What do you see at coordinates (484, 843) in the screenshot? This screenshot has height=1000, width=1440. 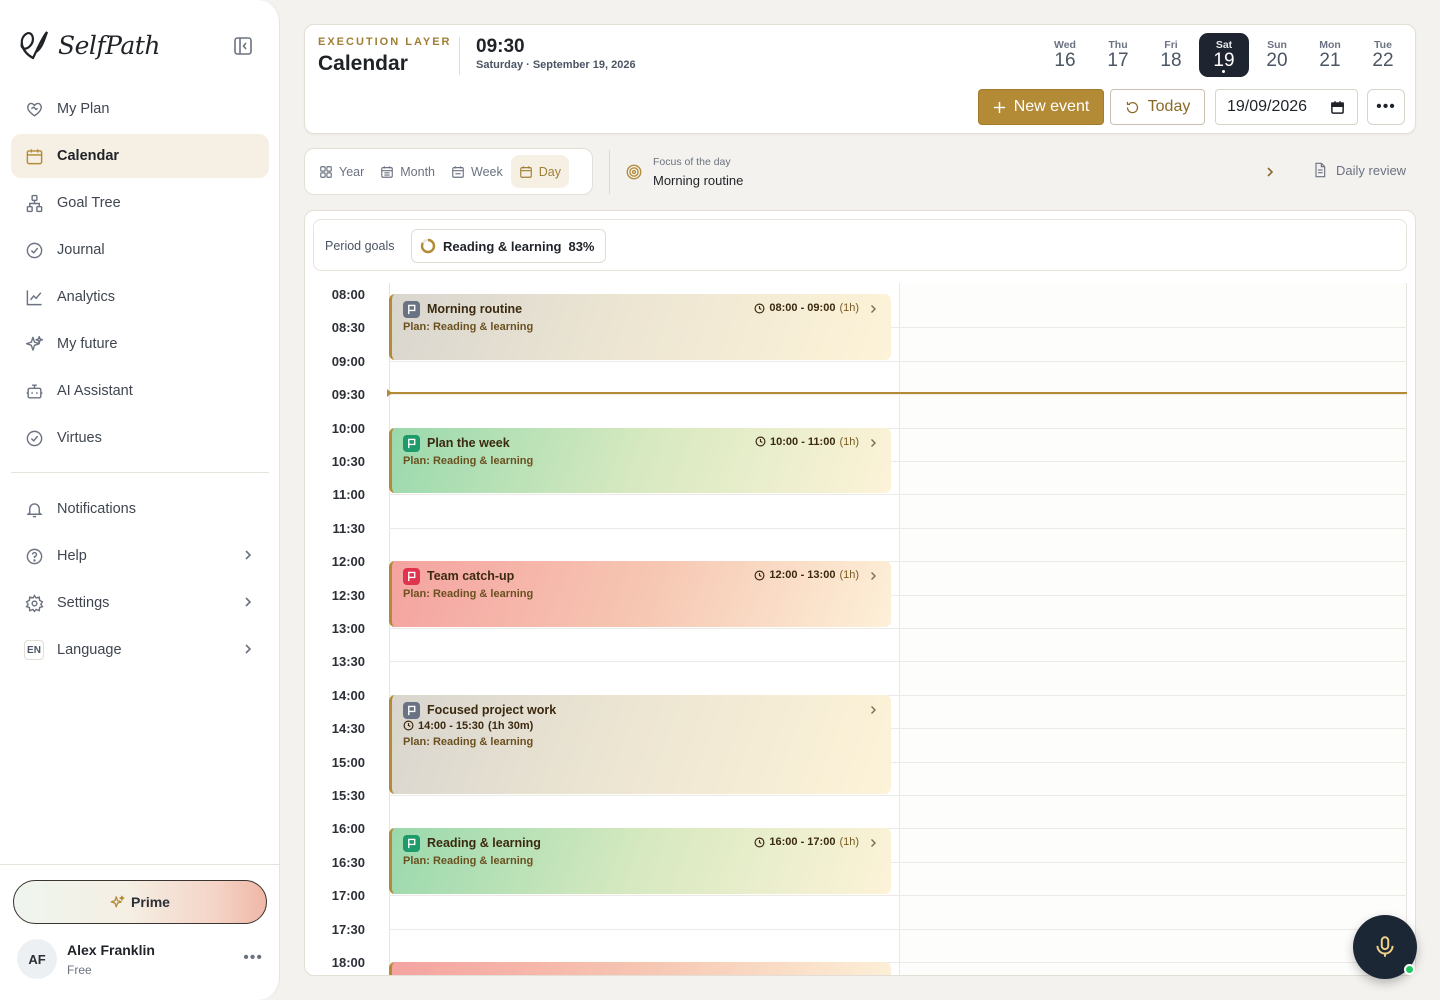 I see `event-title: Reading & learning` at bounding box center [484, 843].